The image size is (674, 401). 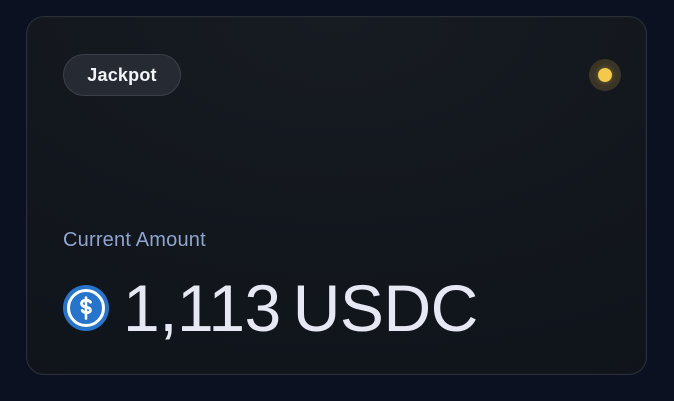 I want to click on amount-currency: USDC, so click(x=385, y=308).